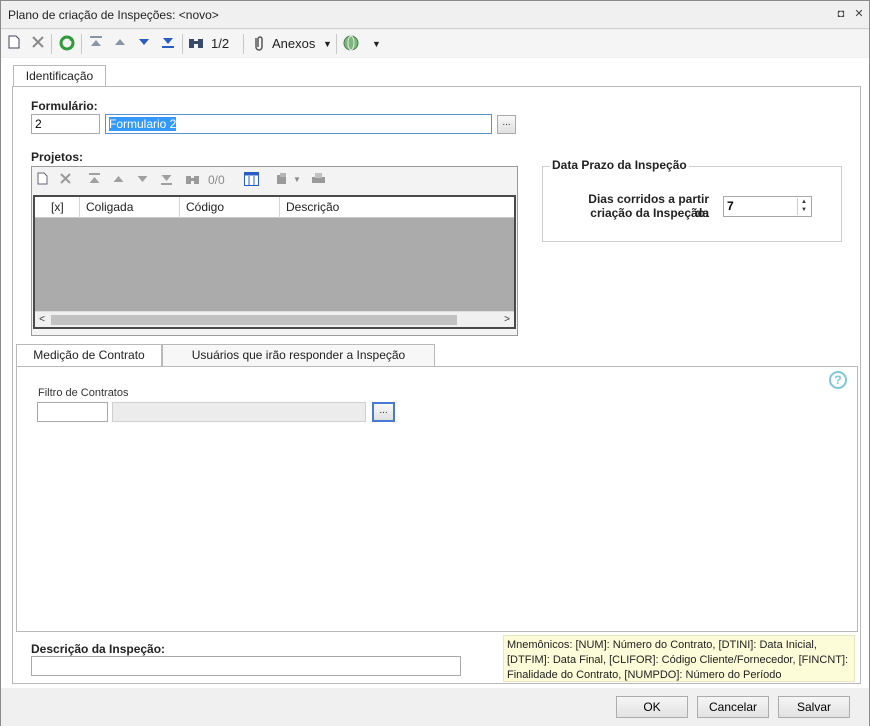  Describe the element at coordinates (83, 393) in the screenshot. I see `contract-filter-label: Filtro de Contratos` at that location.